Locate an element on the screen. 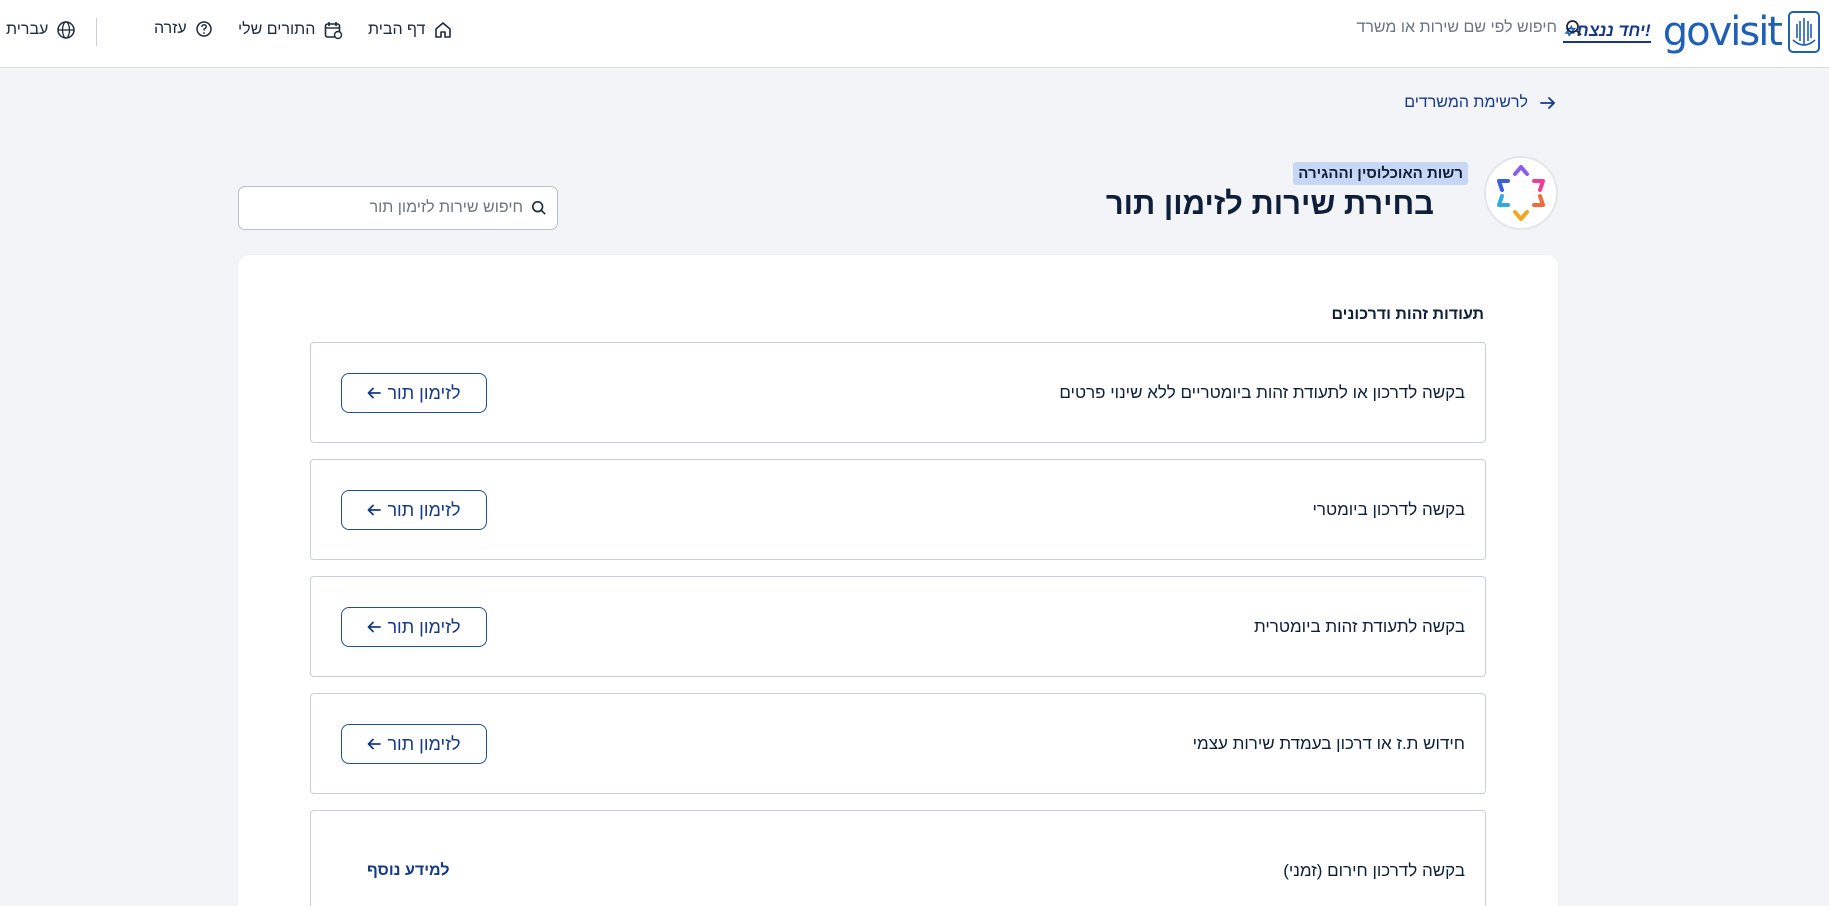 This screenshot has height=906, width=1829. nav-divider is located at coordinates (96, 32).